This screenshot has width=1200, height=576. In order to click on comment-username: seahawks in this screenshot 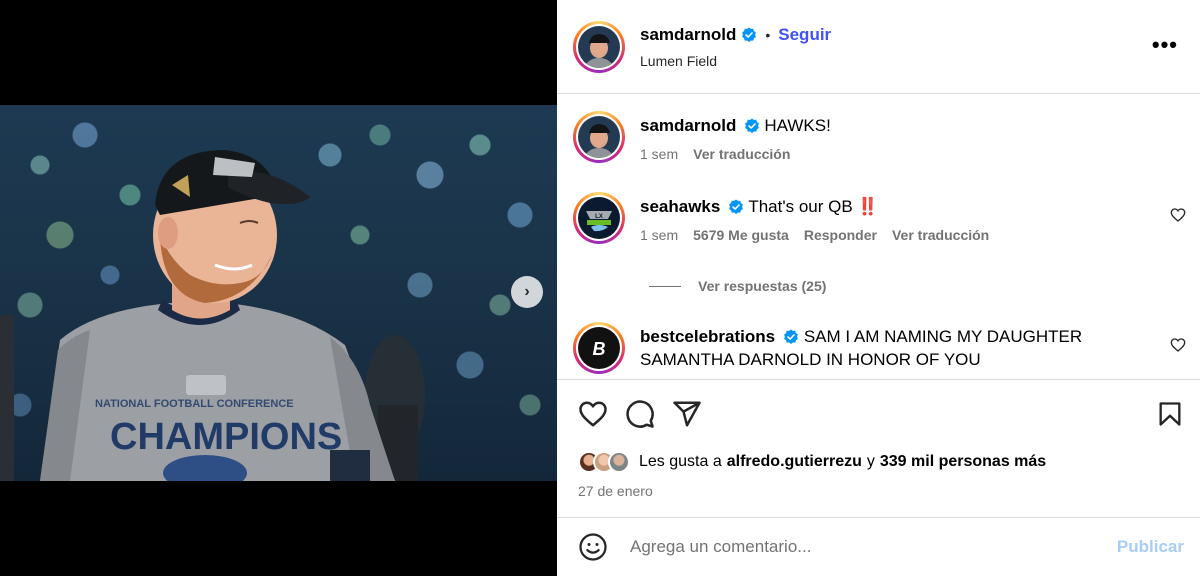, I will do `click(680, 206)`.